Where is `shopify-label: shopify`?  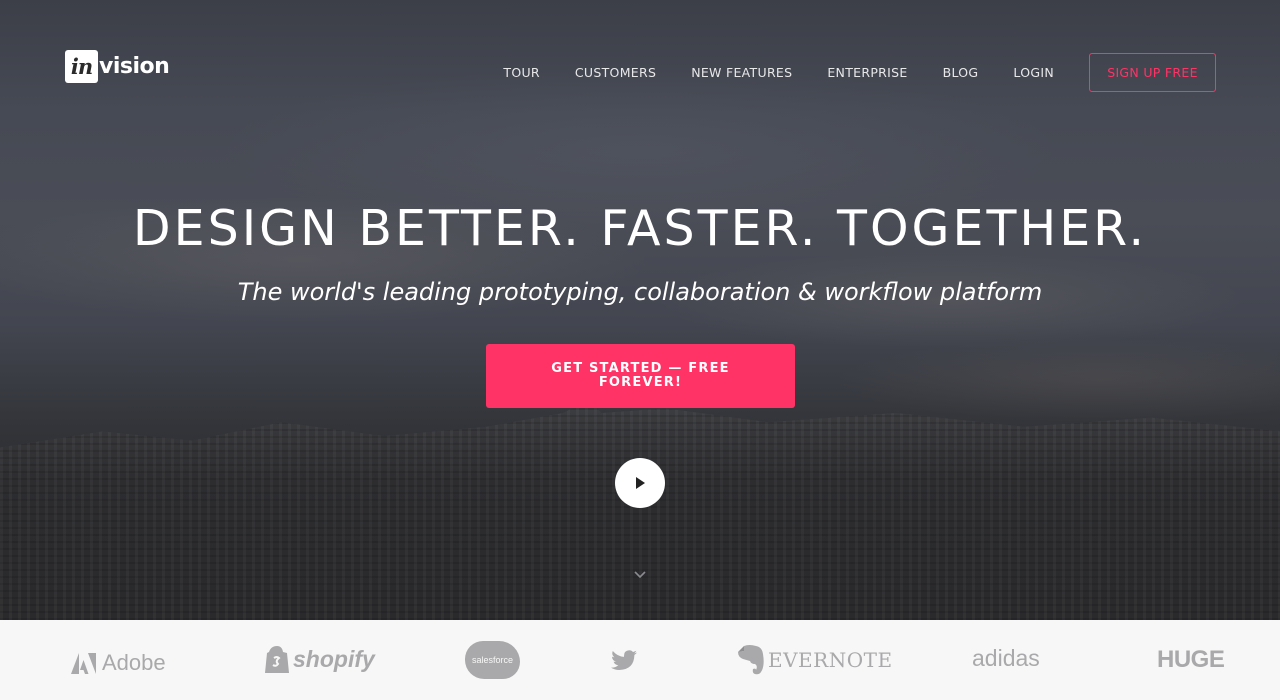
shopify-label: shopify is located at coordinates (334, 659).